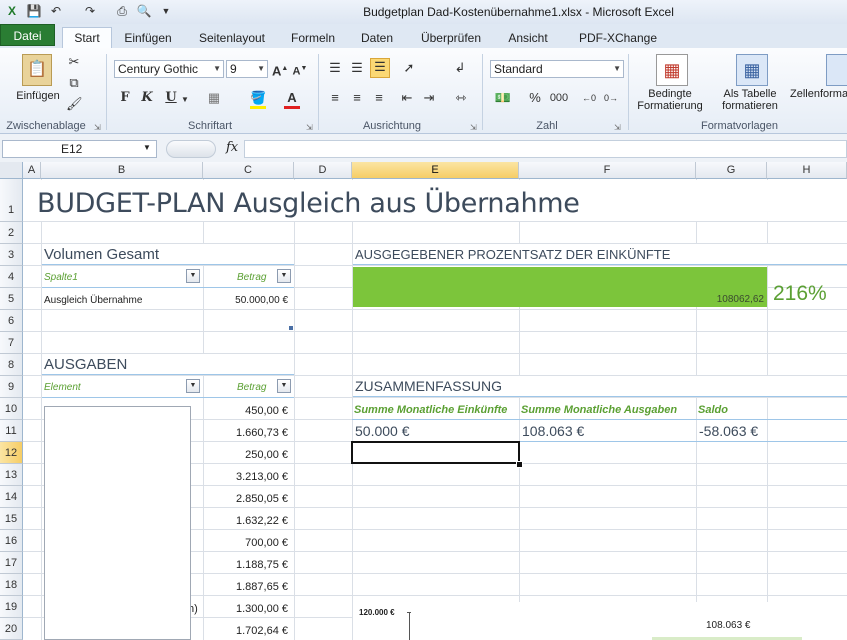 The height and width of the screenshot is (640, 847). What do you see at coordinates (11, 343) in the screenshot?
I see `row-header: 7` at bounding box center [11, 343].